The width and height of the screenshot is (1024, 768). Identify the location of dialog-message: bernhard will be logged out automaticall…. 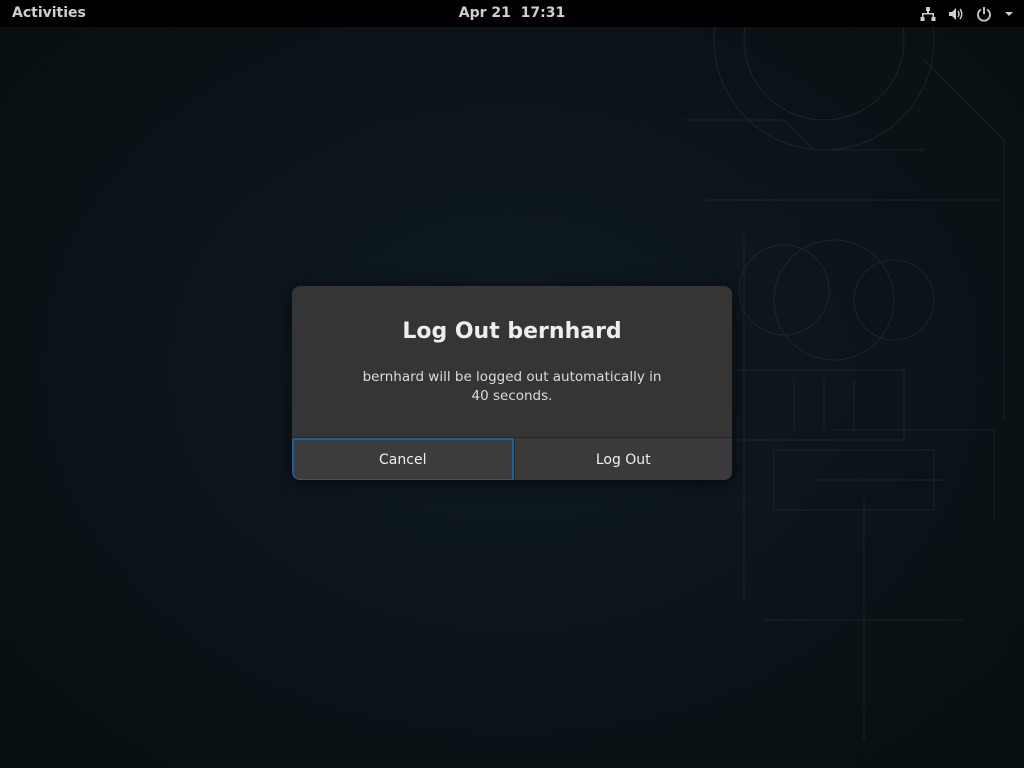
(512, 386).